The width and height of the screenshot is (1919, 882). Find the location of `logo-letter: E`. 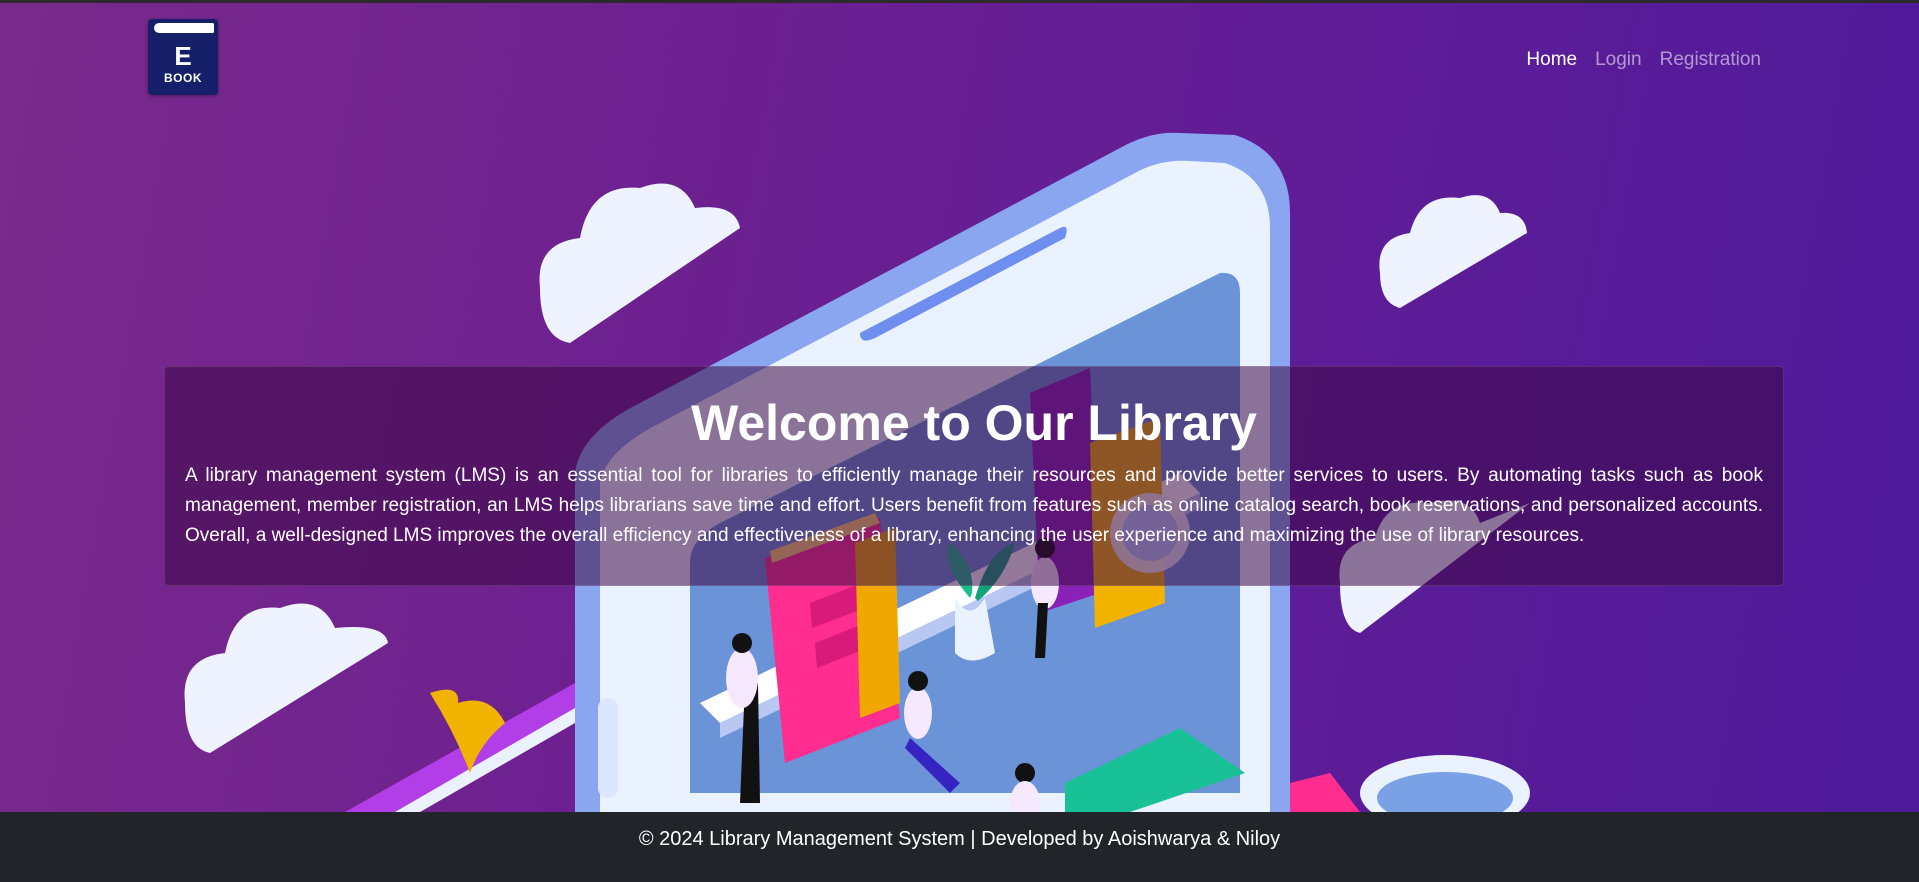

logo-letter: E is located at coordinates (183, 56).